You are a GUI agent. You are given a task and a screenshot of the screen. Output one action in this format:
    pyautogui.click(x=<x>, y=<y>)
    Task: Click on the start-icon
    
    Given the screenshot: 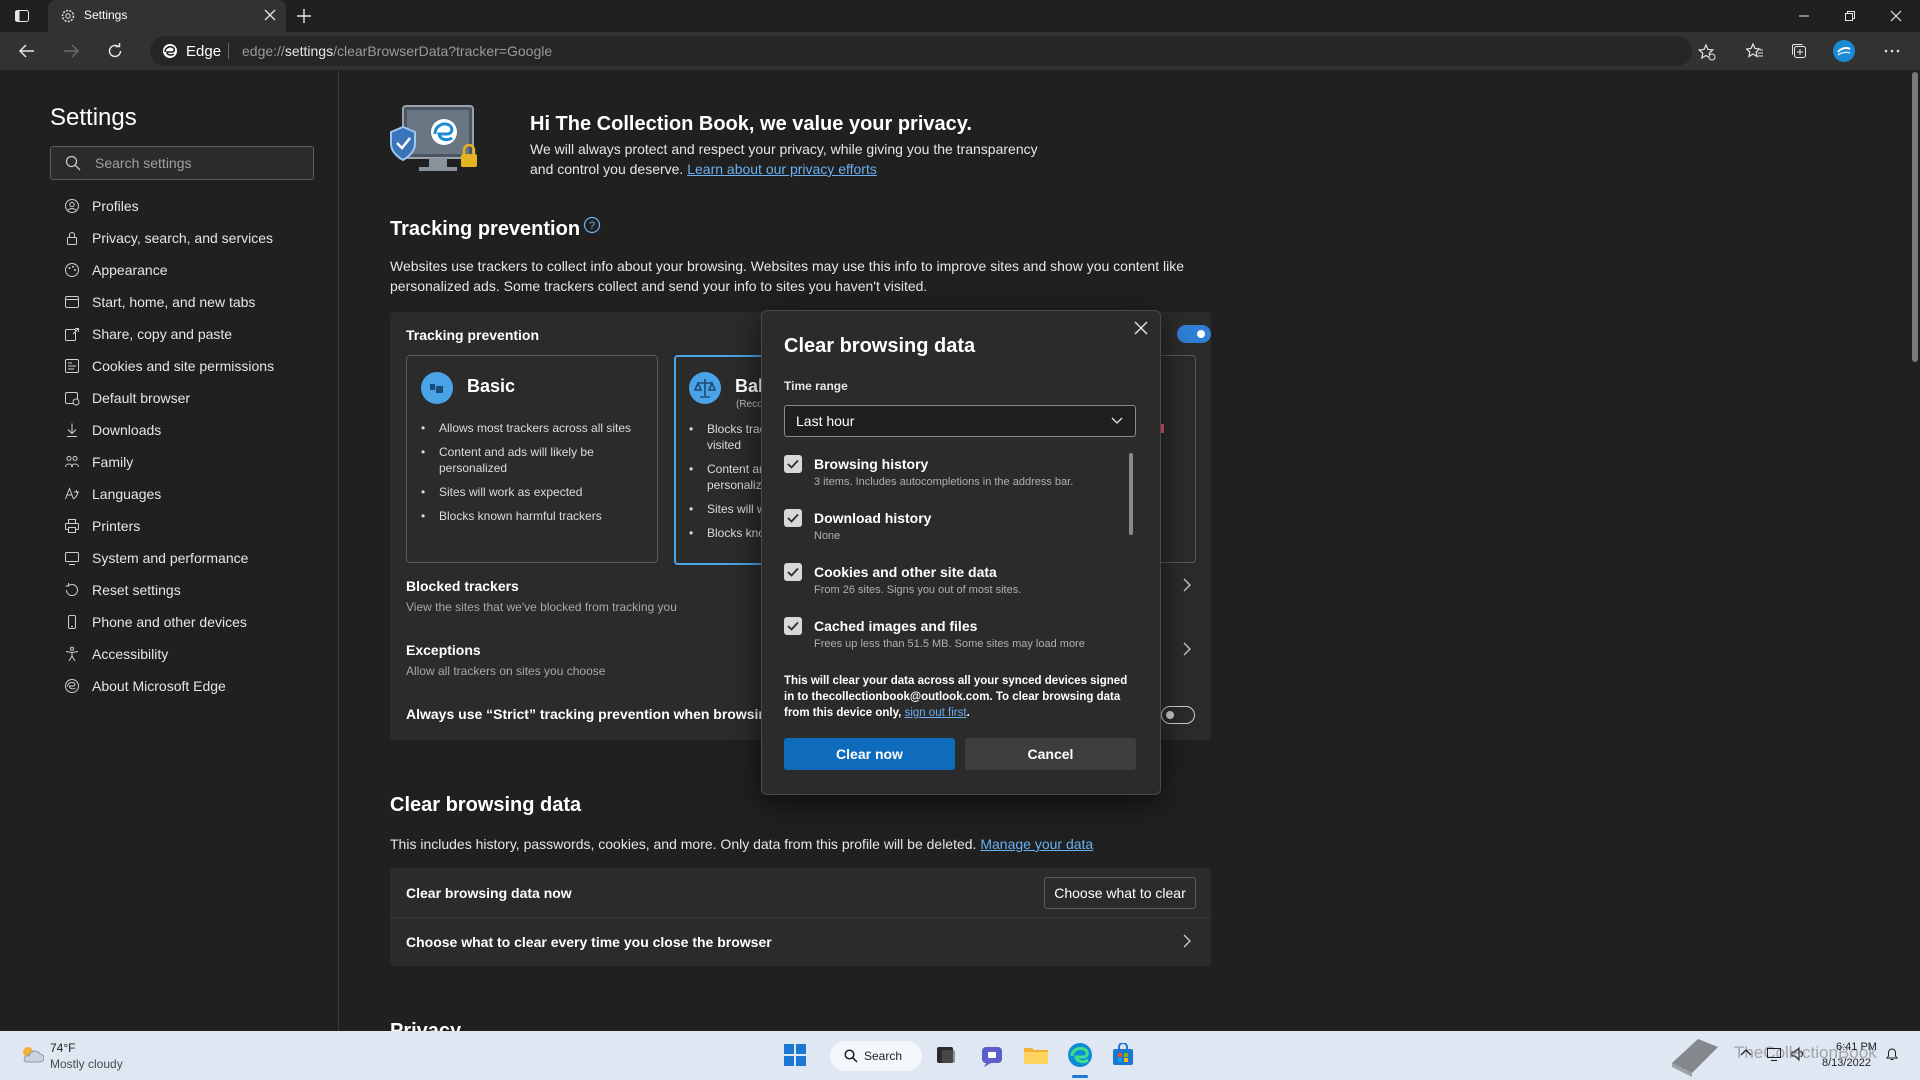 What is the action you would take?
    pyautogui.click(x=795, y=1055)
    